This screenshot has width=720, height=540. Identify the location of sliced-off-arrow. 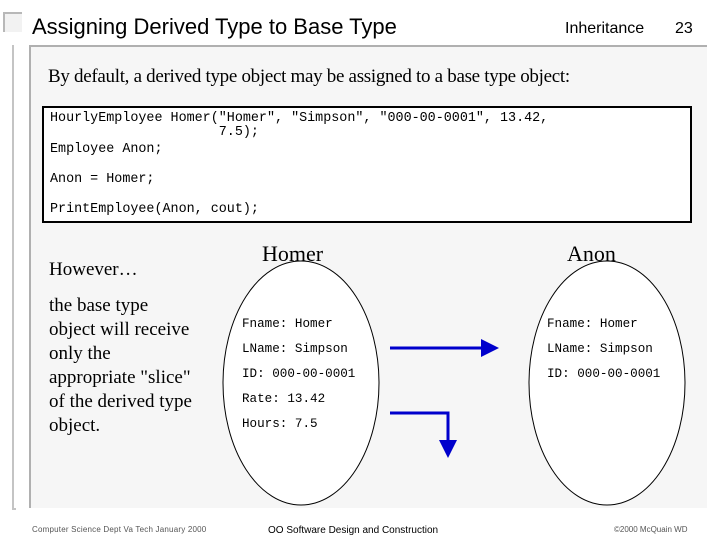
(423, 434).